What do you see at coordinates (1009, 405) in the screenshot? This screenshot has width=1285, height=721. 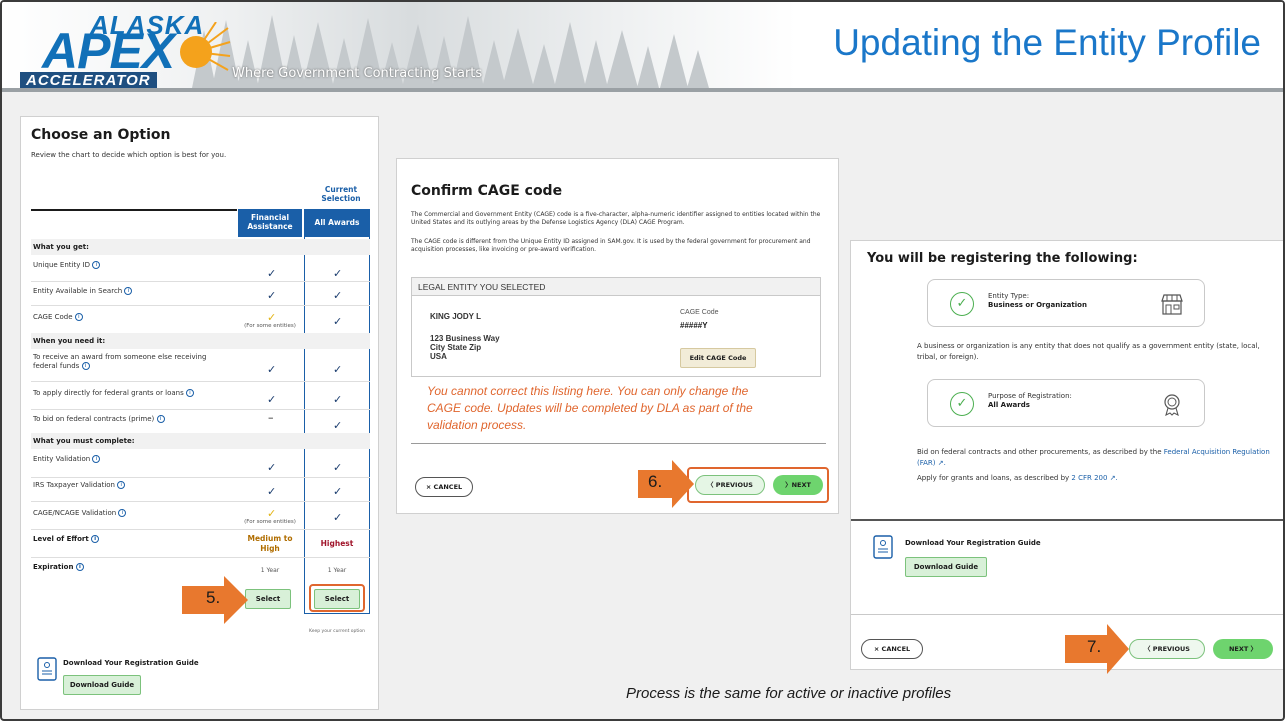 I see `purpose-value: All Awards` at bounding box center [1009, 405].